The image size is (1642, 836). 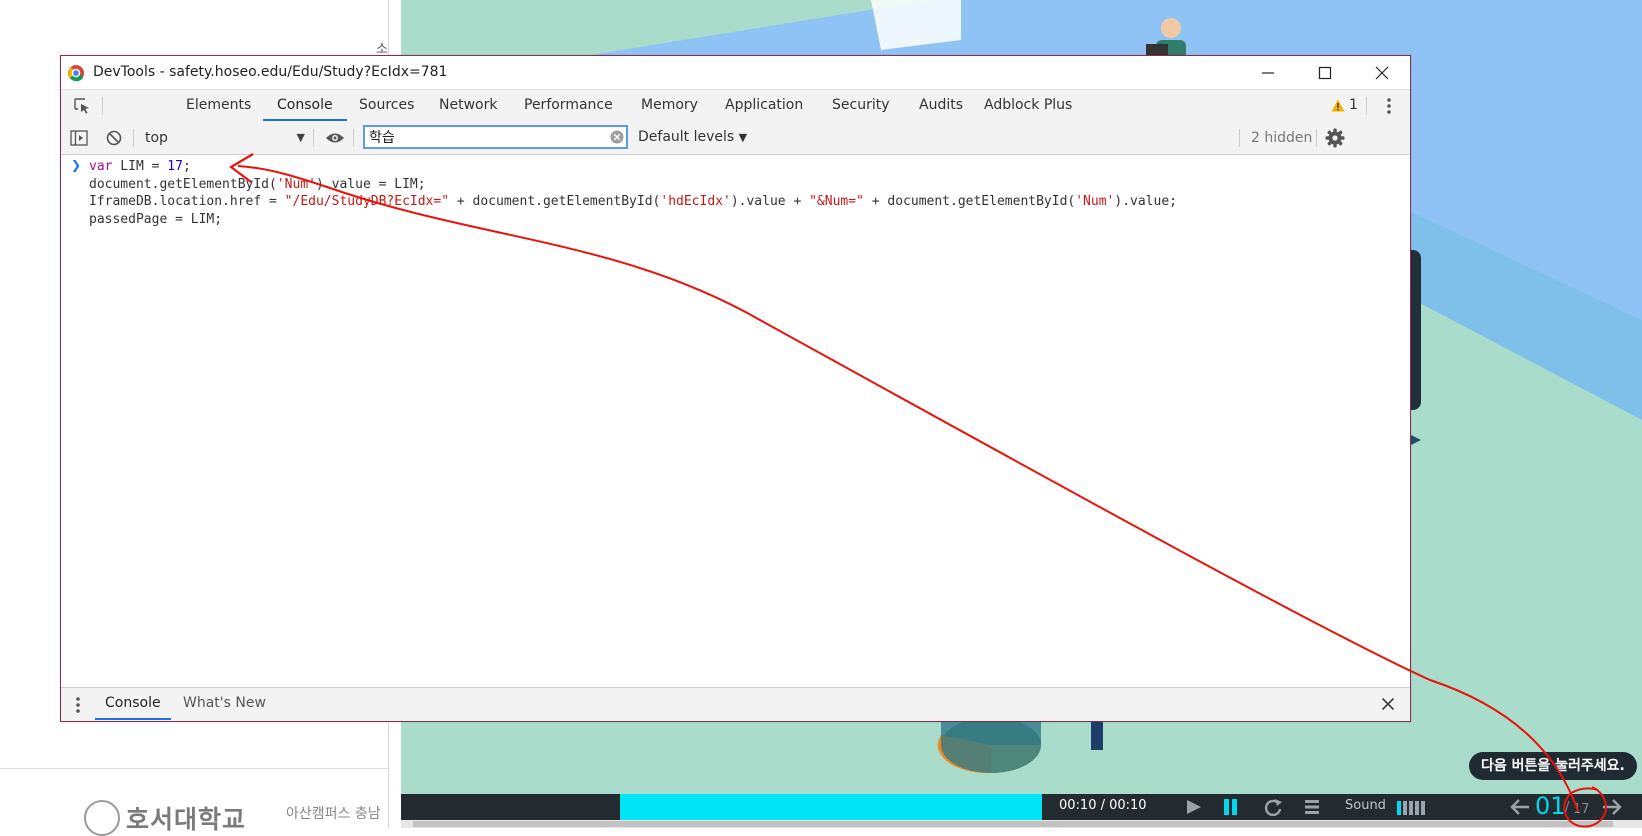 I want to click on tab-elements: Elements, so click(x=218, y=105).